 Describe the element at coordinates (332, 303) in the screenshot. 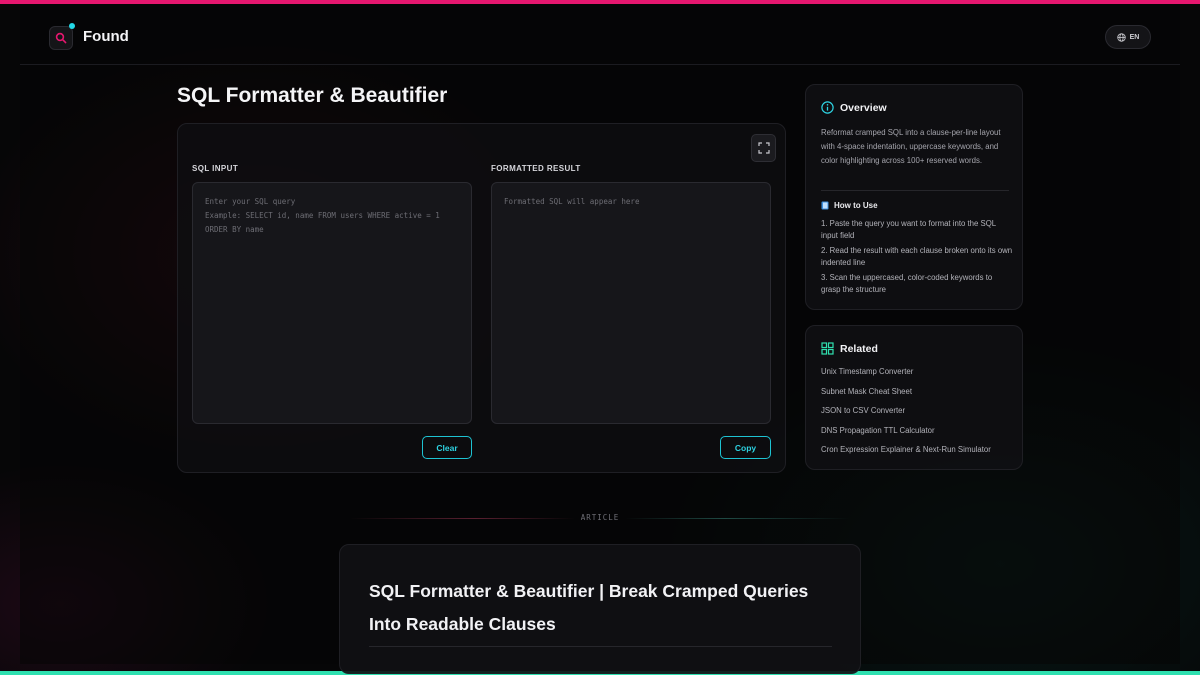

I see `sql-input-textarea` at that location.